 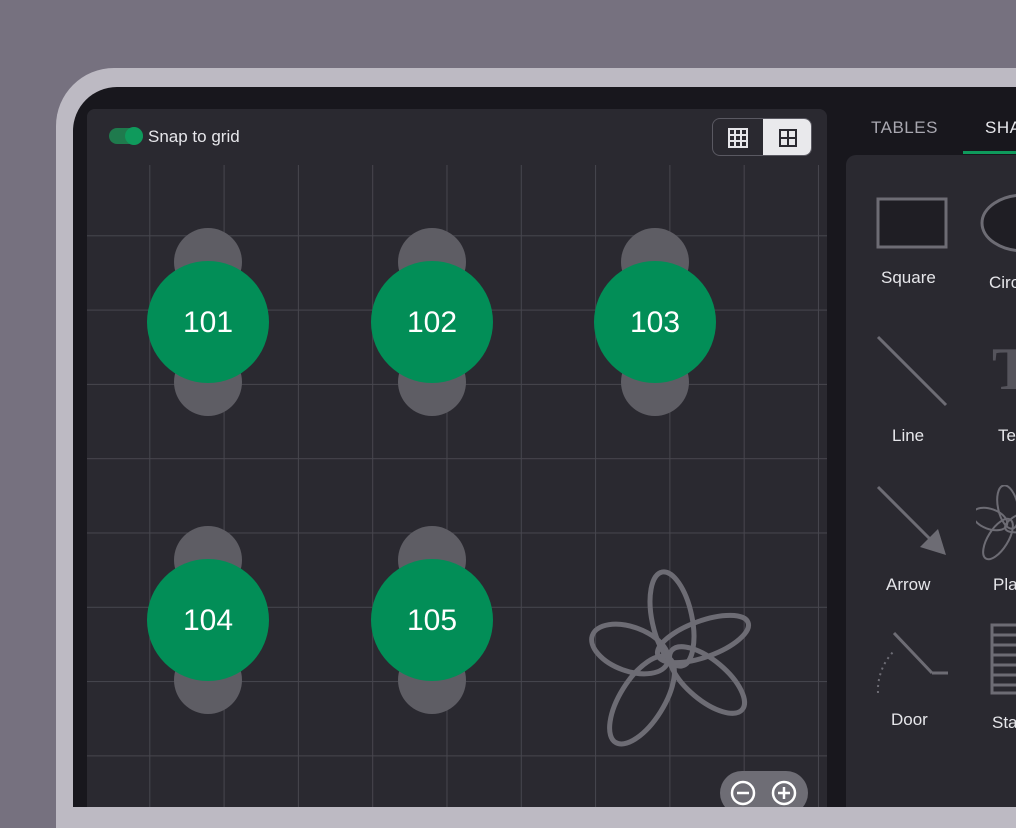 I want to click on shape-plant: Pla, so click(x=996, y=540).